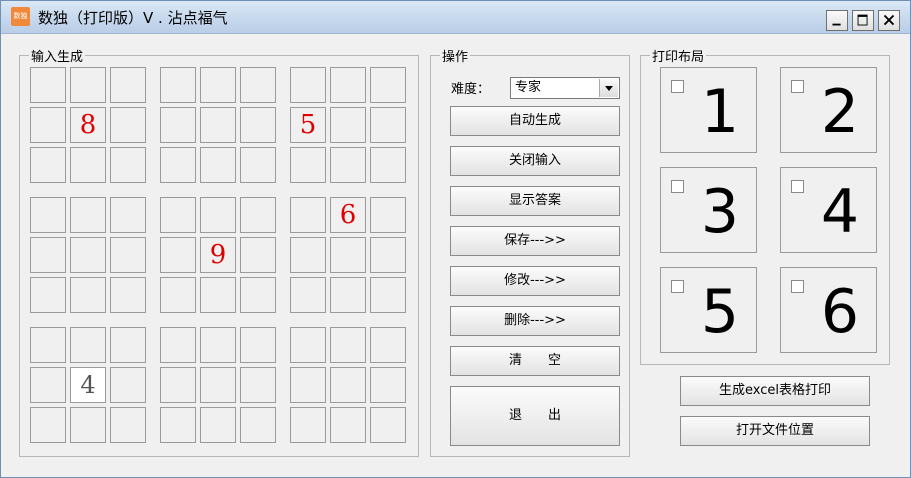 This screenshot has height=478, width=911. Describe the element at coordinates (565, 88) in the screenshot. I see `difficulty-select: 专家` at that location.